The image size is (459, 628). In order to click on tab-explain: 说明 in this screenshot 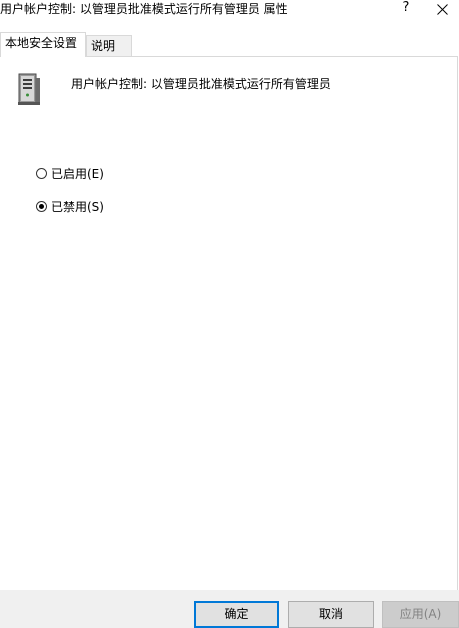, I will do `click(109, 46)`.